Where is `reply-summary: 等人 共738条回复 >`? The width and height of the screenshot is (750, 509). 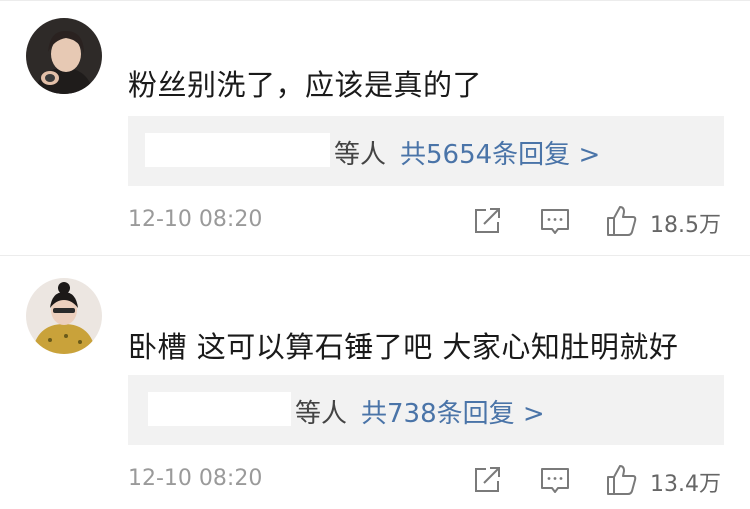 reply-summary: 等人 共738条回复 > is located at coordinates (426, 410).